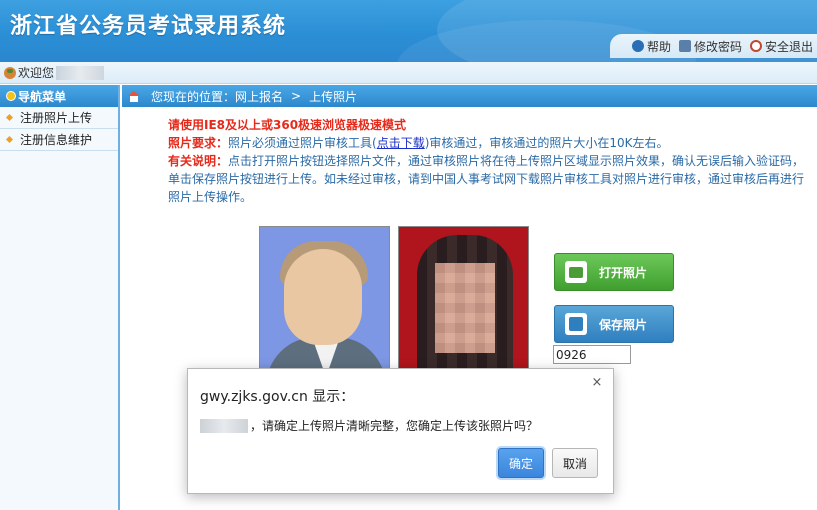  Describe the element at coordinates (42, 96) in the screenshot. I see `sidebar-title: 导航菜单` at that location.